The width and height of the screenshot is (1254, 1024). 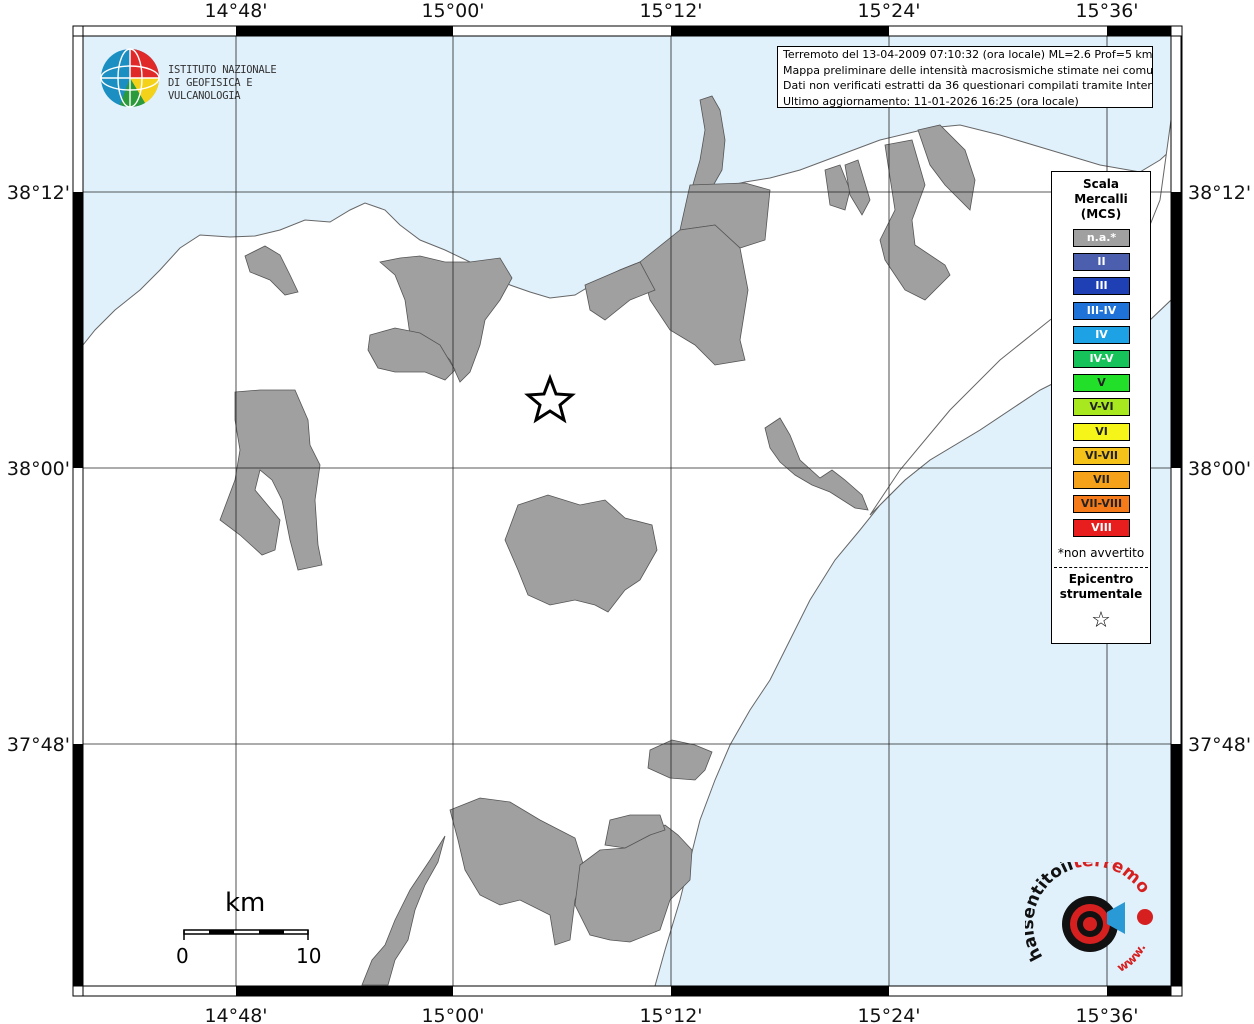 What do you see at coordinates (1101, 594) in the screenshot?
I see `legend-epicenter-line: strumentale` at bounding box center [1101, 594].